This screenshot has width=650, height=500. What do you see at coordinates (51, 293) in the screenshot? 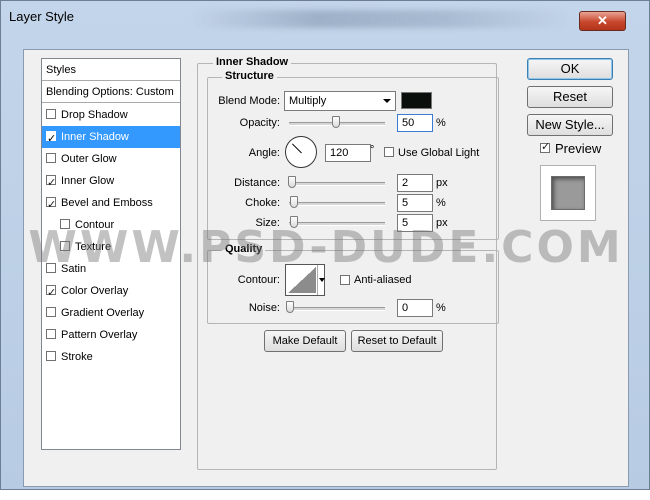
I see `color-overlay-checkbox` at bounding box center [51, 293].